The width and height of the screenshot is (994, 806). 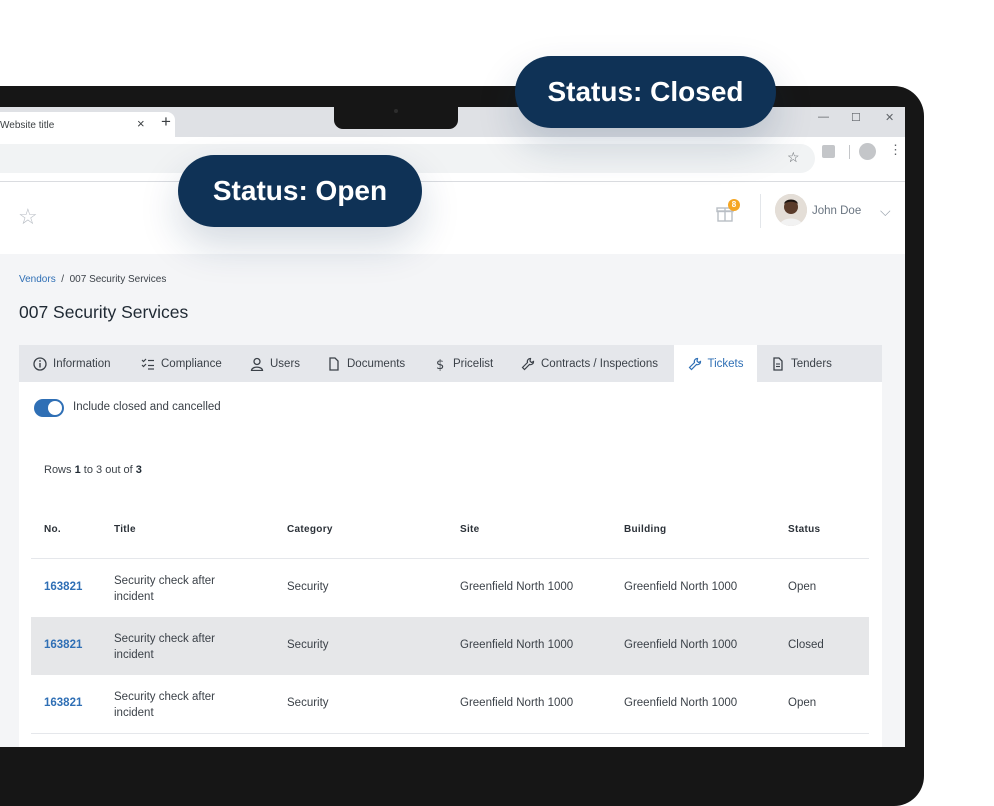 I want to click on browser-tab-title: Website title, so click(x=27, y=125).